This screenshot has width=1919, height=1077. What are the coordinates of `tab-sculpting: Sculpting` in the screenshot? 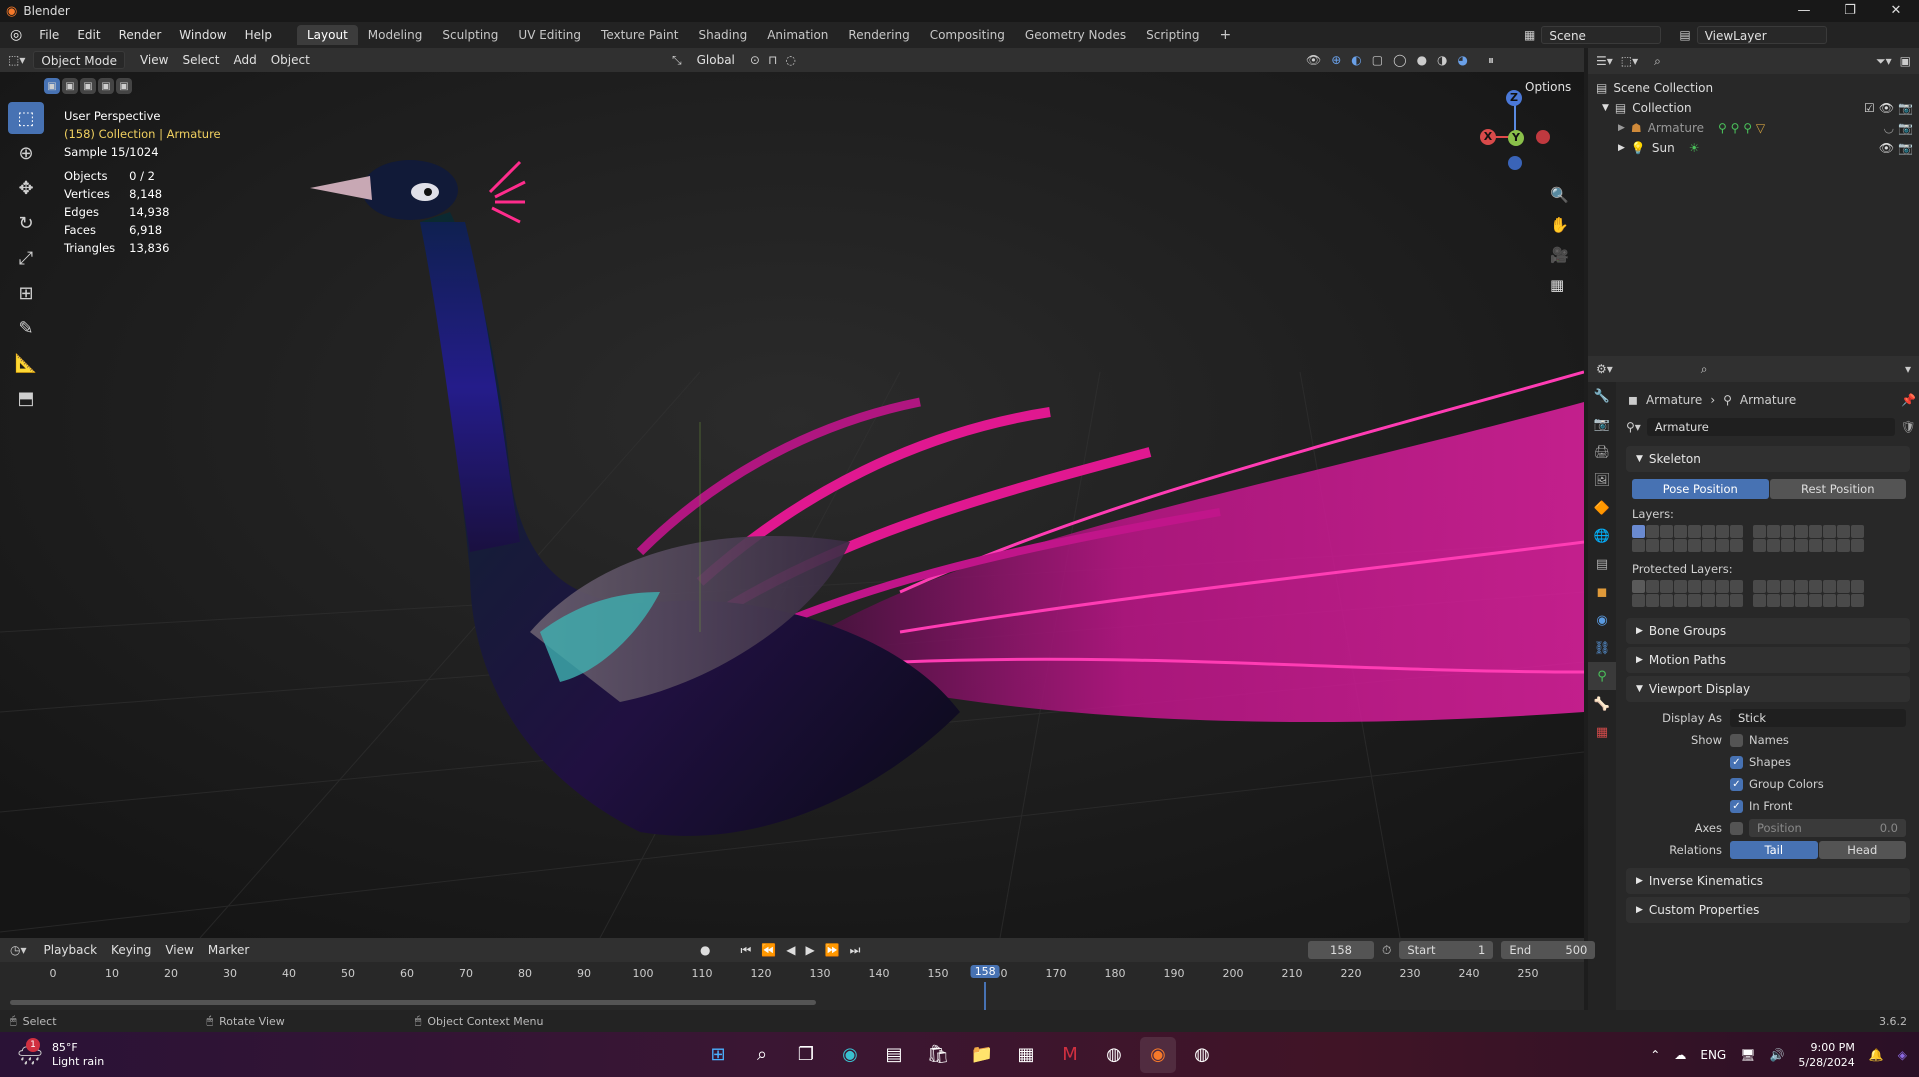 It's located at (470, 35).